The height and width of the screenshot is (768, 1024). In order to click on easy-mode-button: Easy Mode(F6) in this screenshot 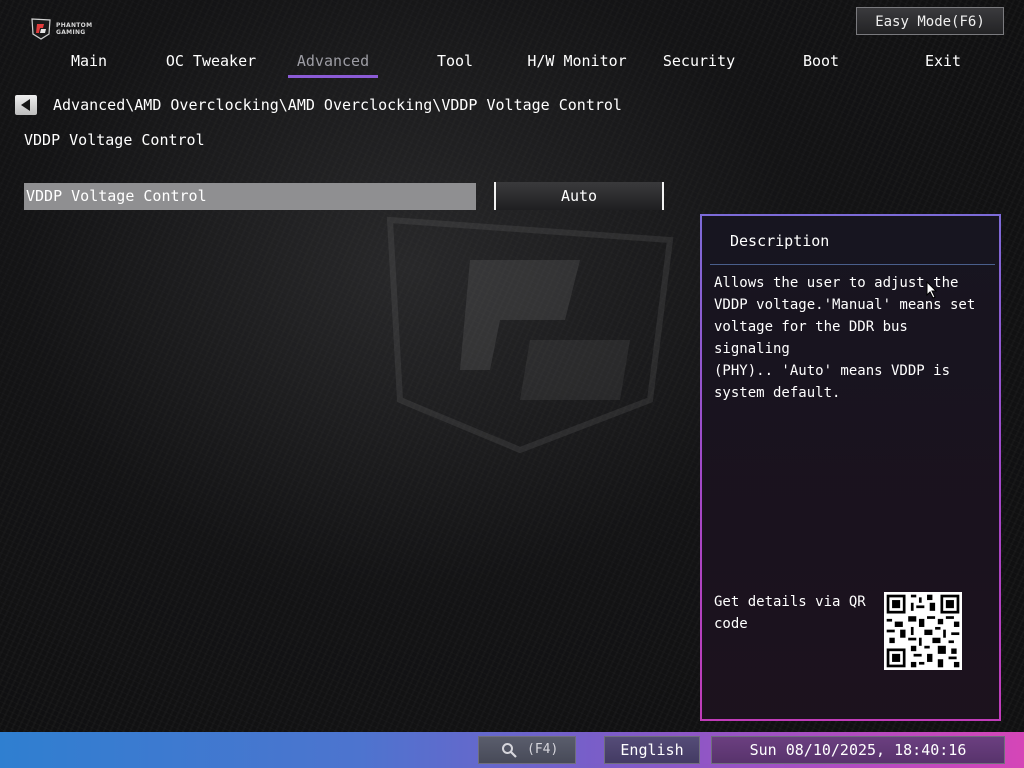, I will do `click(930, 21)`.